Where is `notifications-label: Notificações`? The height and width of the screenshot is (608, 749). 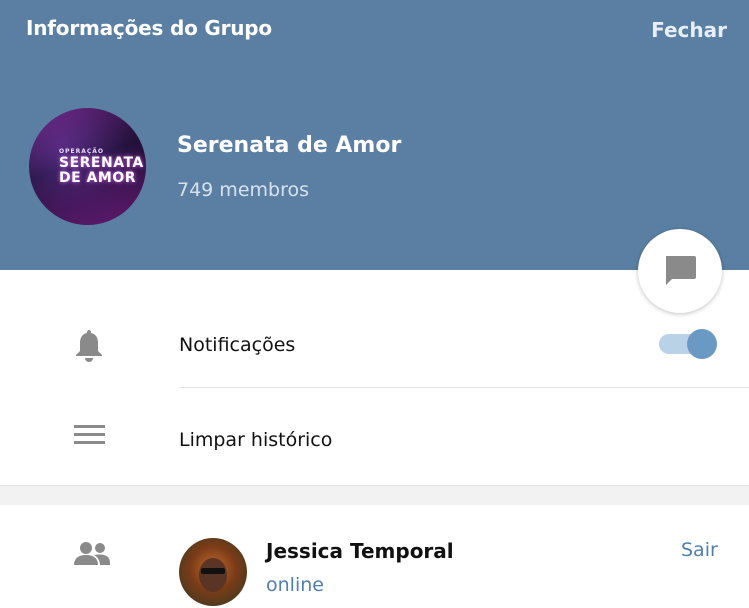
notifications-label: Notificações is located at coordinates (237, 345).